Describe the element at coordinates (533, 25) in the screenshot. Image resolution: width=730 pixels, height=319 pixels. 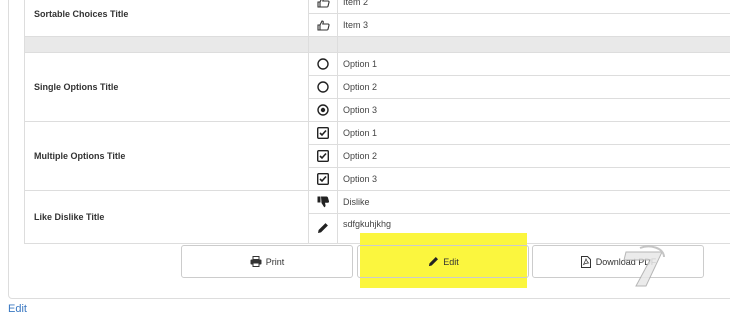
I see `sortable-item: Item 3` at that location.